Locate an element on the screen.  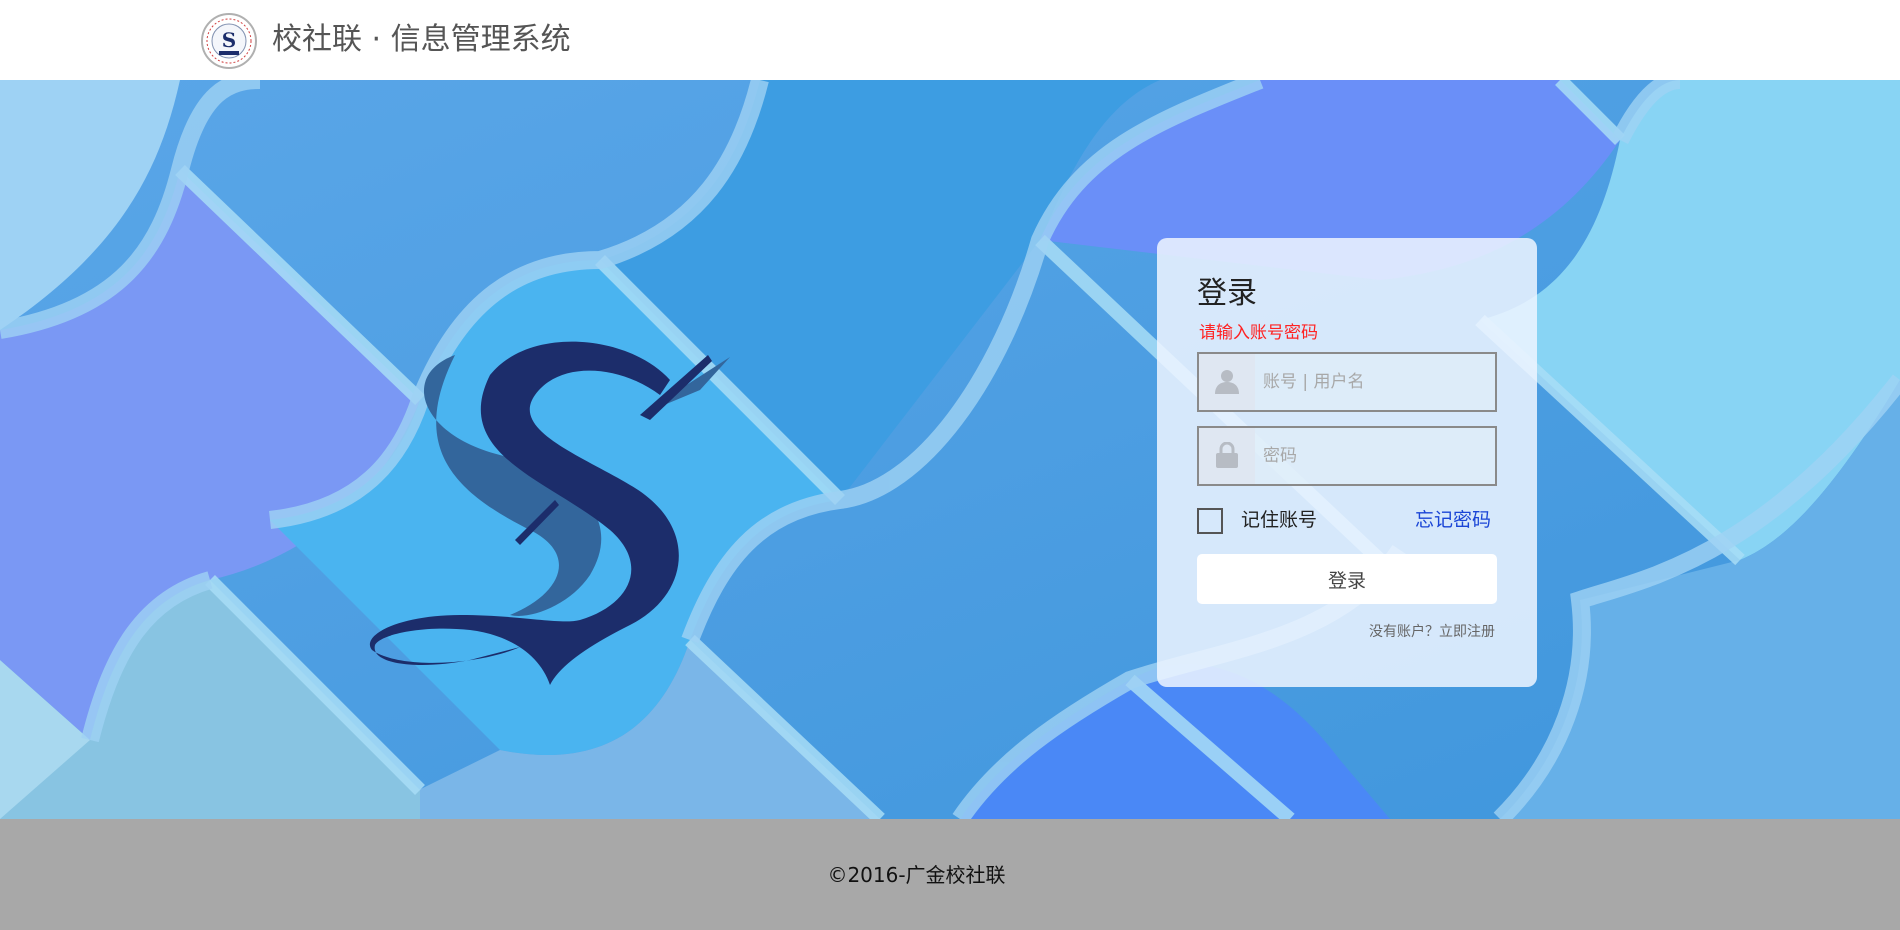
username-field is located at coordinates (1347, 382).